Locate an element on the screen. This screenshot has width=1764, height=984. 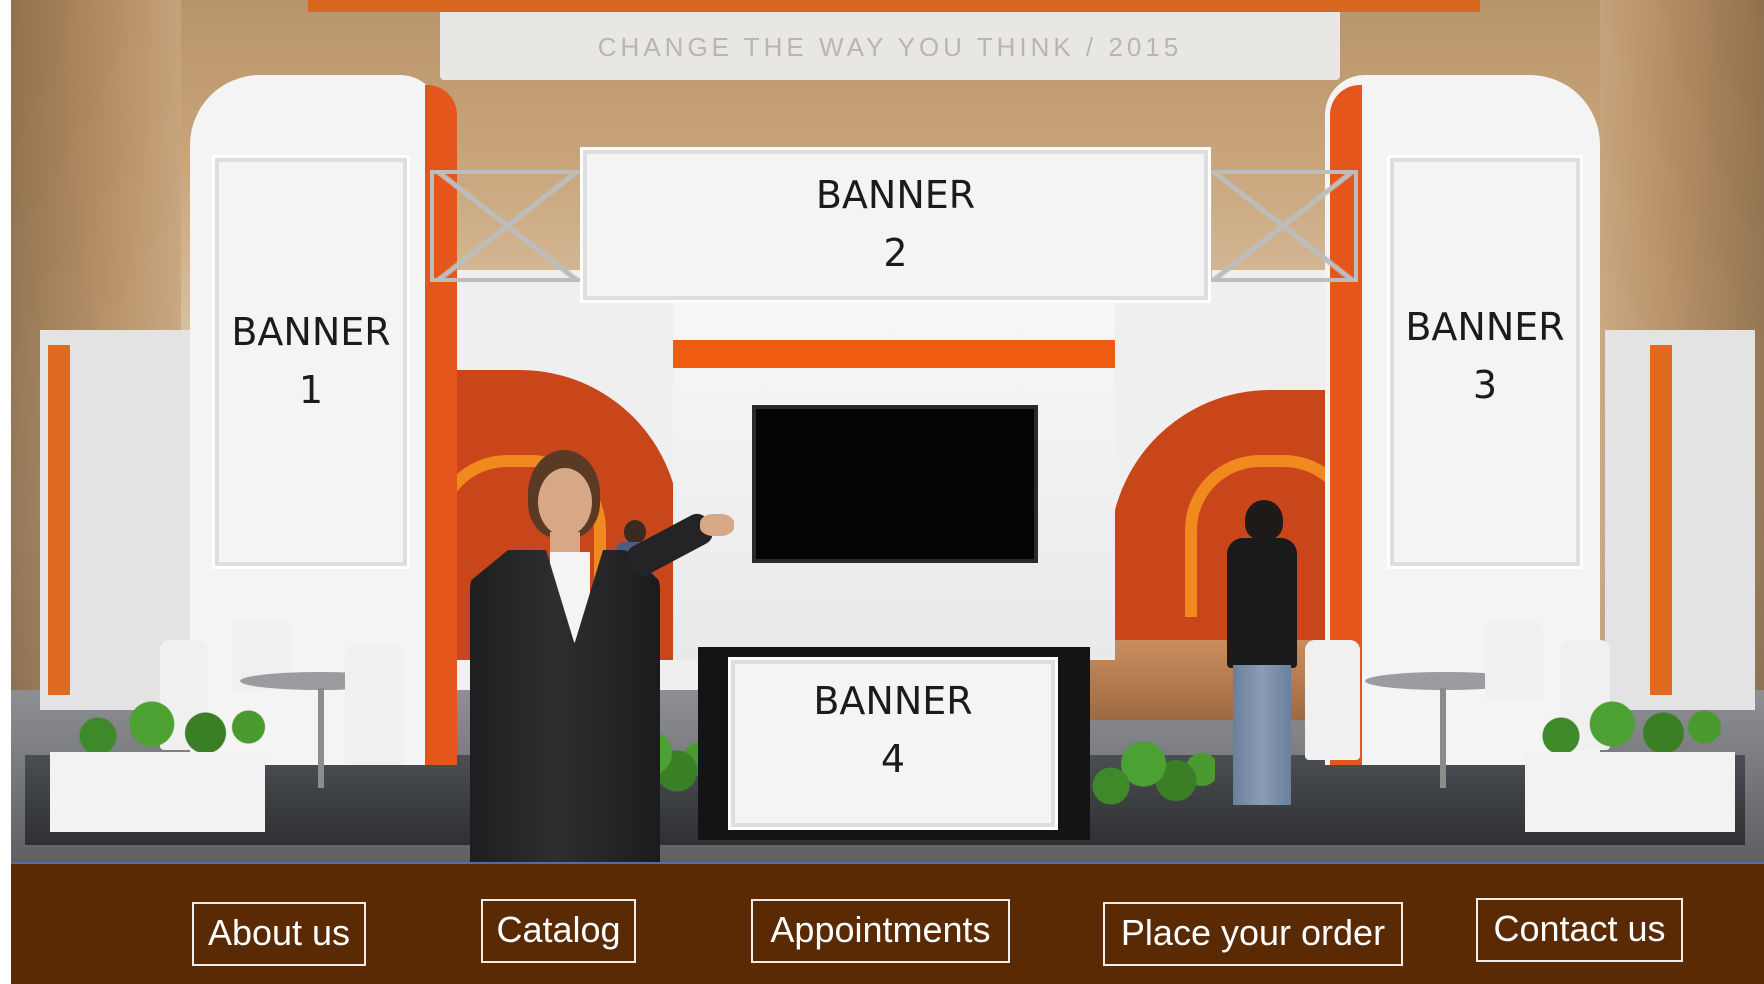
top-orange-strip is located at coordinates (894, 6).